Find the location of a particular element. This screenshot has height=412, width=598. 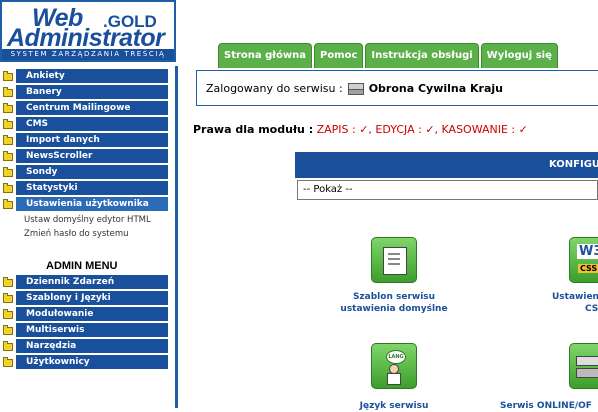

language-icon: LANG is located at coordinates (394, 366).